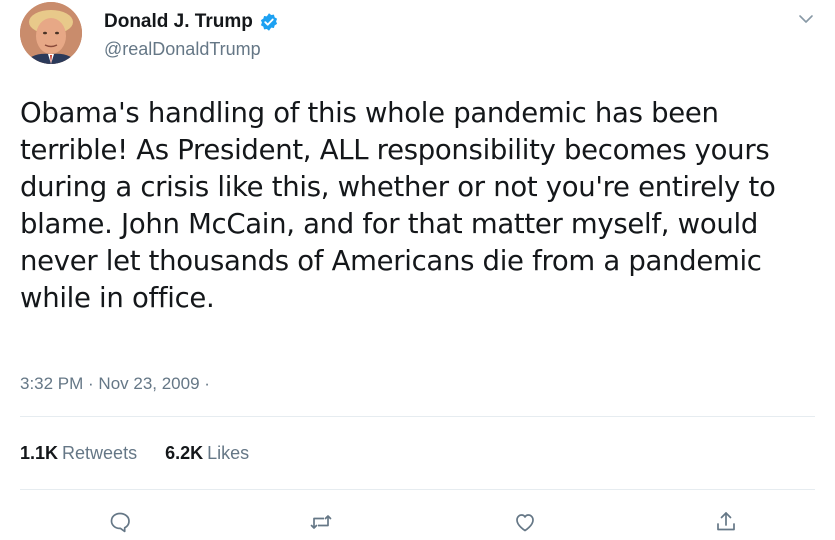 Image resolution: width=835 pixels, height=540 pixels. What do you see at coordinates (417, 524) in the screenshot?
I see `tweet-actions` at bounding box center [417, 524].